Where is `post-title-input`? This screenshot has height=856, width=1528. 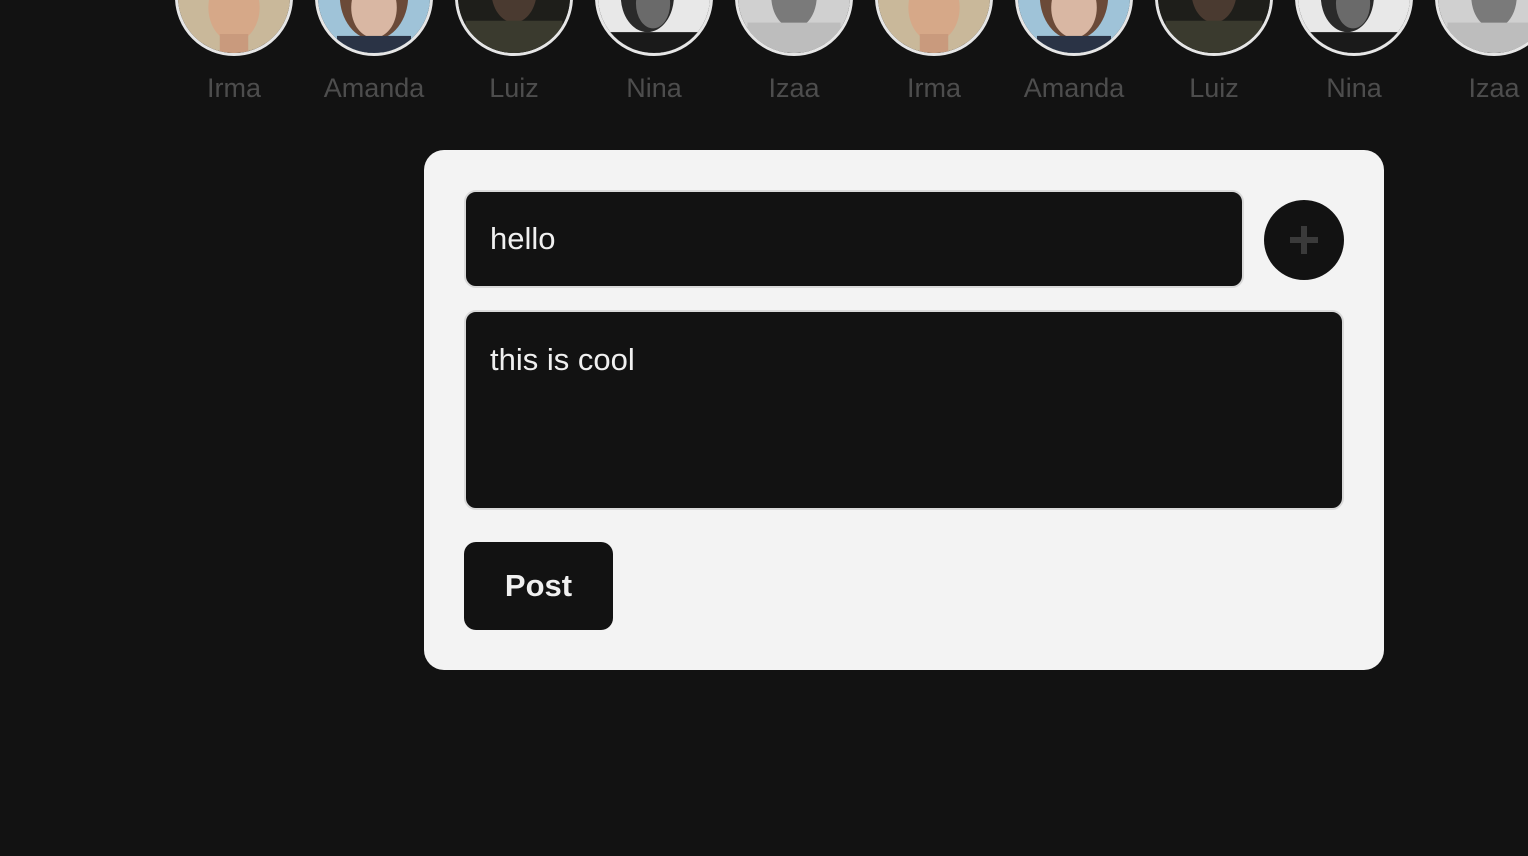
post-title-input is located at coordinates (854, 239).